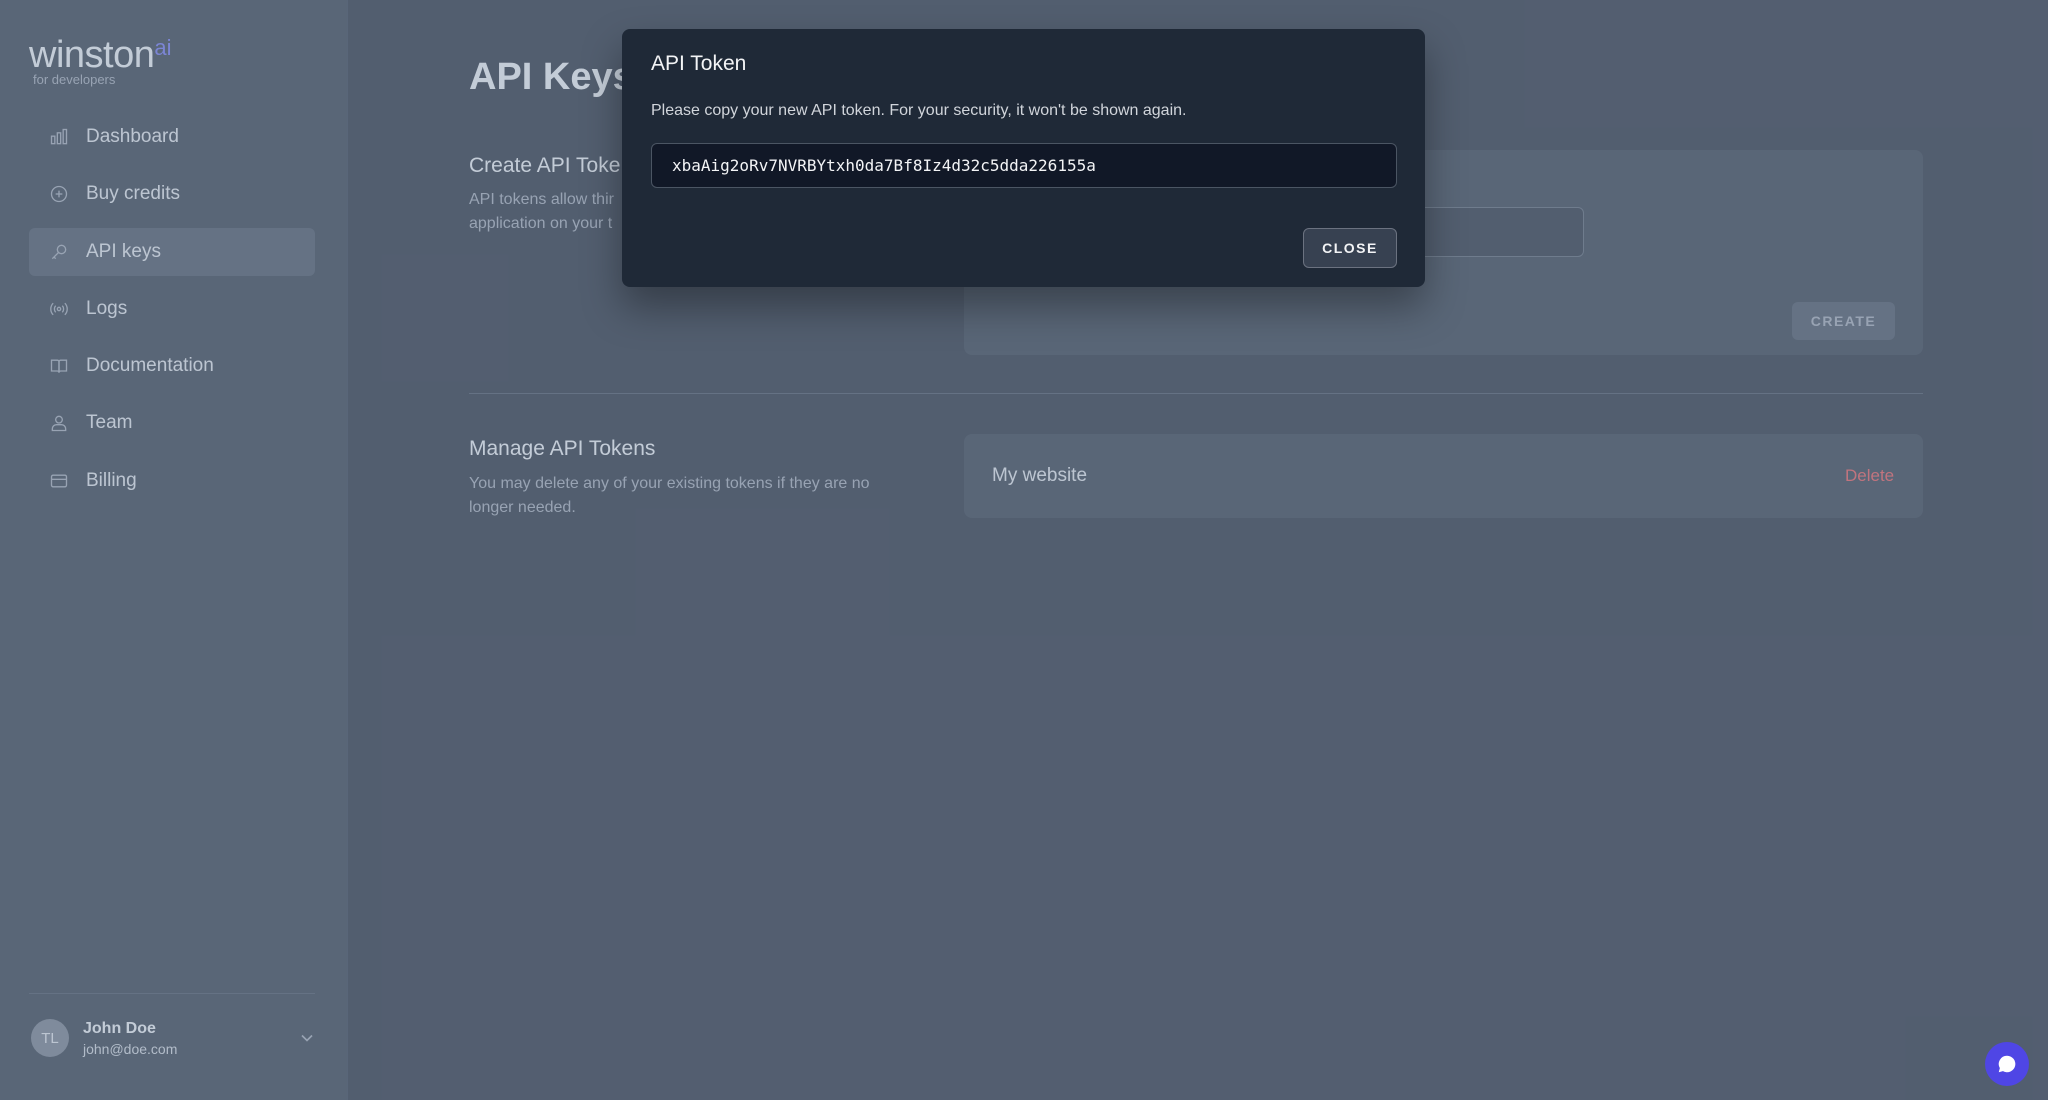  Describe the element at coordinates (1350, 248) in the screenshot. I see `close-button: CLOSE` at that location.